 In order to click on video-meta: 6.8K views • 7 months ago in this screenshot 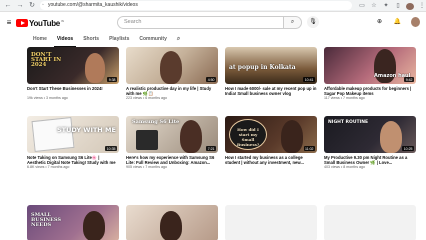, I will do `click(48, 167)`.